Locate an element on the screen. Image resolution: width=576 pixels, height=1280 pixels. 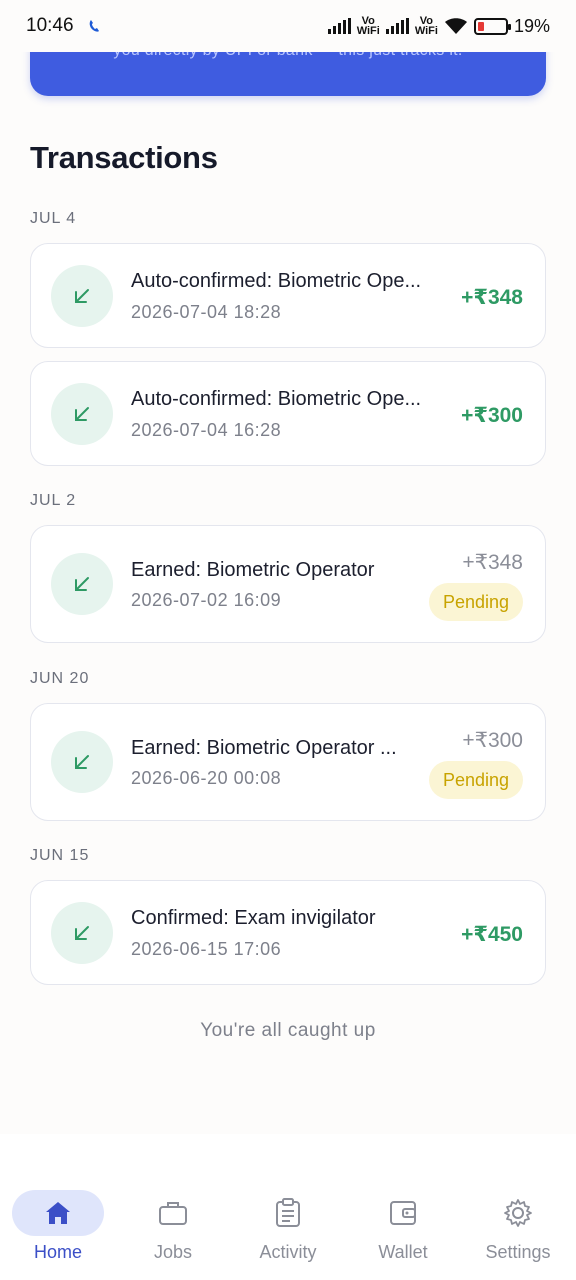
date-header: JUN 20 is located at coordinates (60, 678).